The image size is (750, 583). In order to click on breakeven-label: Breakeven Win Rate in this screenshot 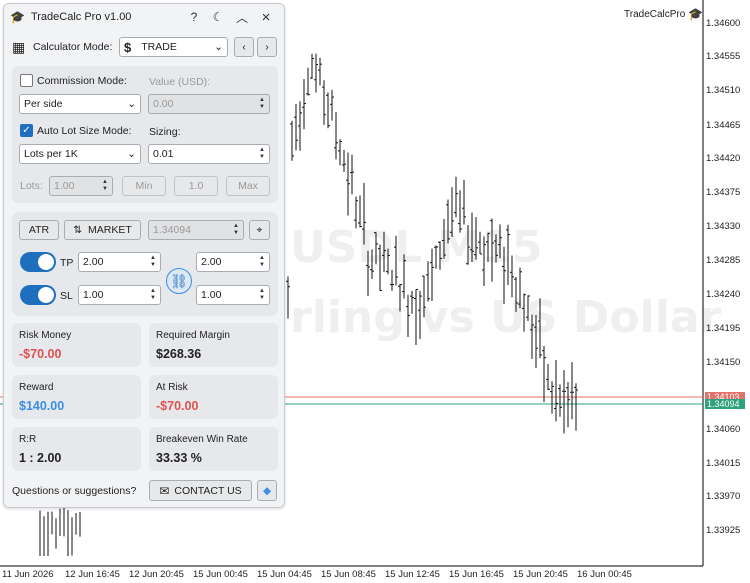, I will do `click(202, 439)`.